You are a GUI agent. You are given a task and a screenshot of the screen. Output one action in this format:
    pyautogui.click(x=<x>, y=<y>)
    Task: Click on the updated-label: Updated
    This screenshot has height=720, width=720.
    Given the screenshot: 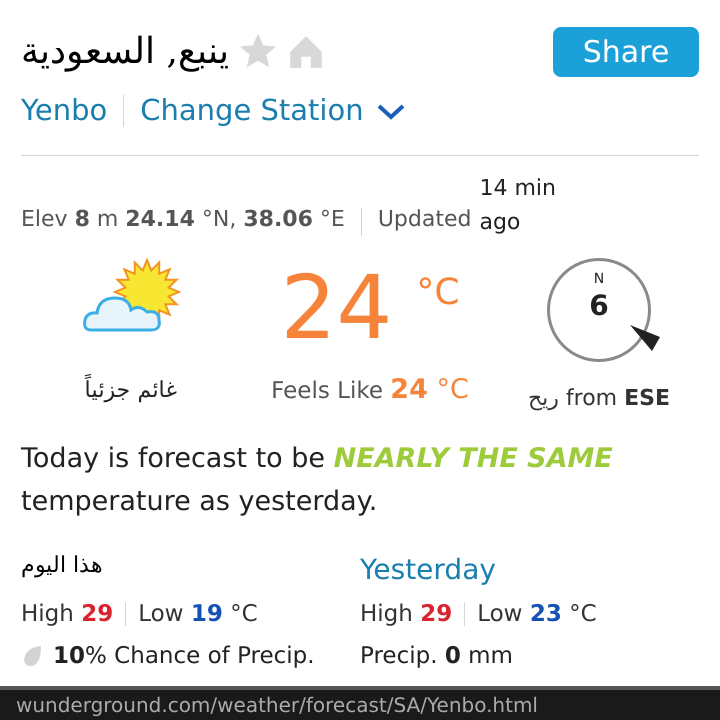 What is the action you would take?
    pyautogui.click(x=425, y=220)
    